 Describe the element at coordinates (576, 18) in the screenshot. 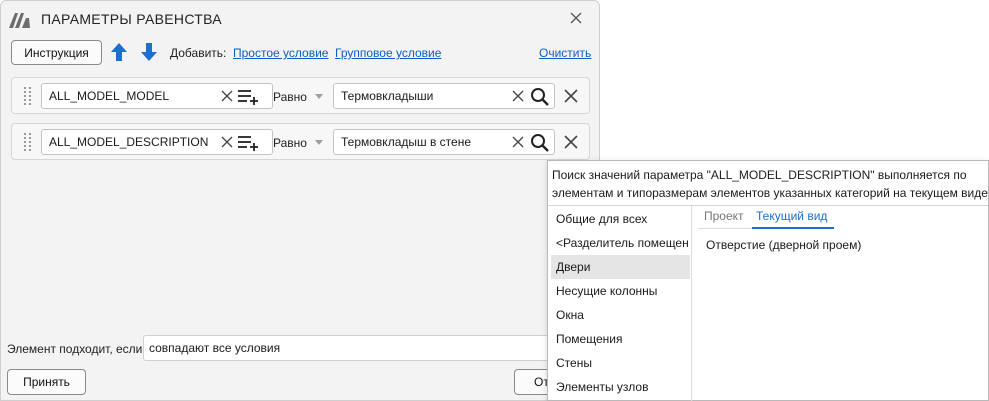

I see `close-icon` at that location.